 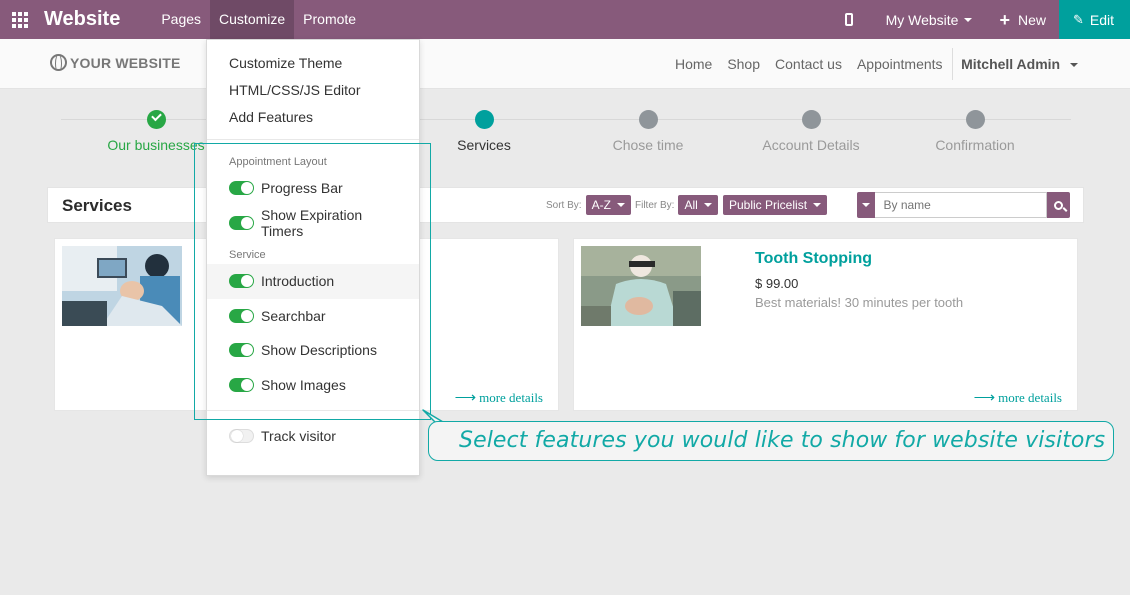 I want to click on toggle-label: Show Descriptions, so click(x=319, y=350).